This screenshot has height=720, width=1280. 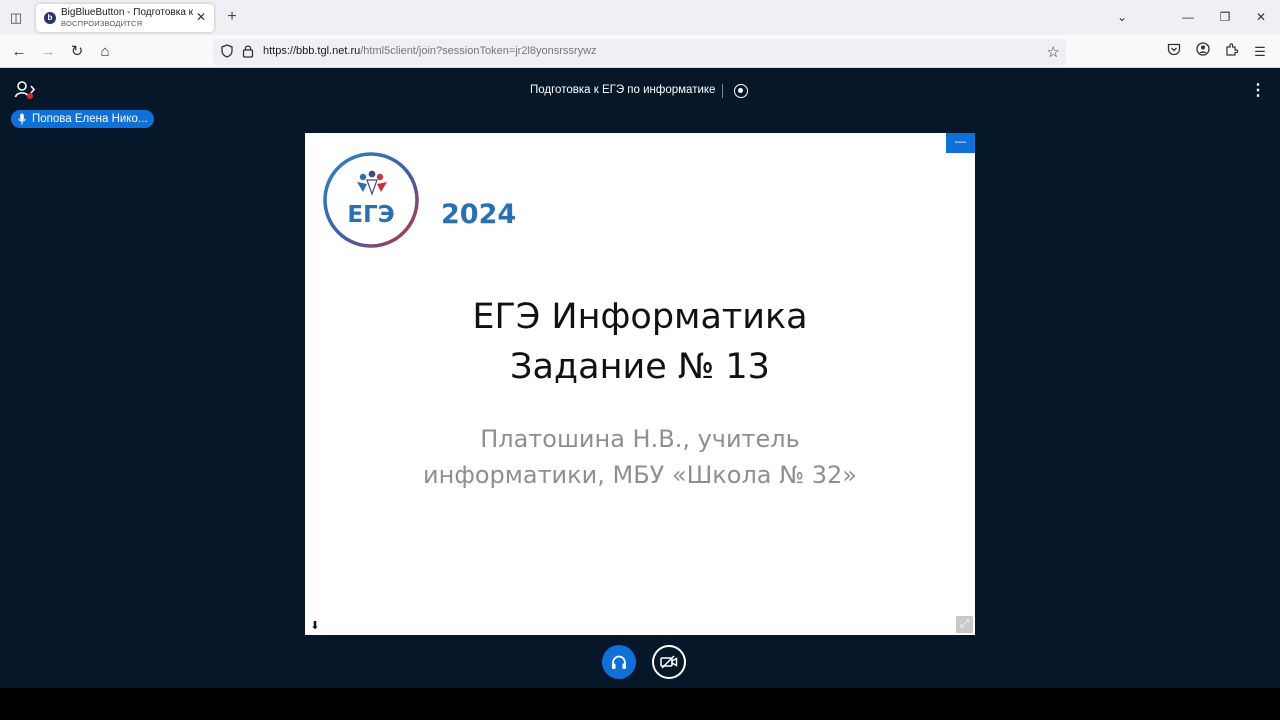 What do you see at coordinates (370, 215) in the screenshot?
I see `svg-text: ЕГЭ` at bounding box center [370, 215].